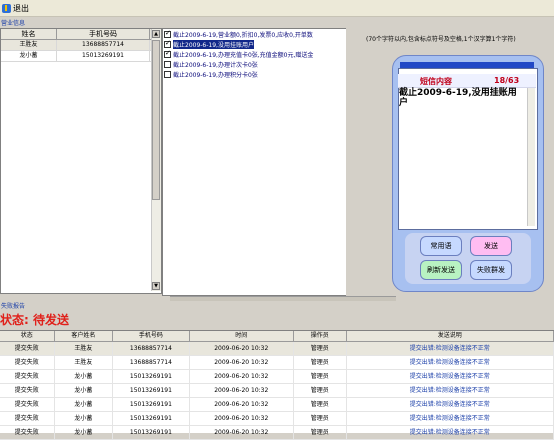  I want to click on column-header-operator: 操作员, so click(320, 336).